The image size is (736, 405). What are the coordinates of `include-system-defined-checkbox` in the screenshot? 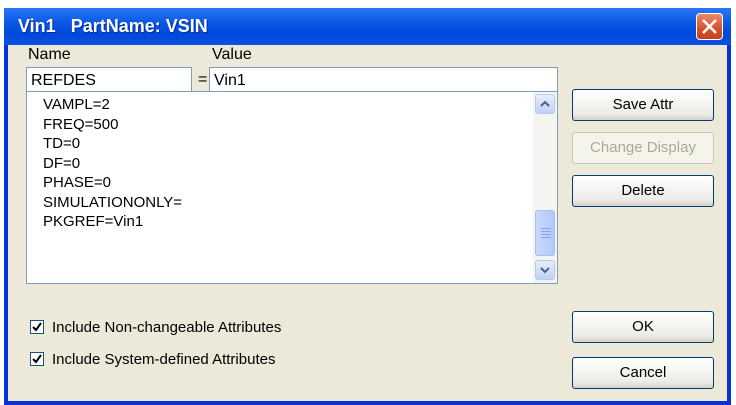 It's located at (37, 359).